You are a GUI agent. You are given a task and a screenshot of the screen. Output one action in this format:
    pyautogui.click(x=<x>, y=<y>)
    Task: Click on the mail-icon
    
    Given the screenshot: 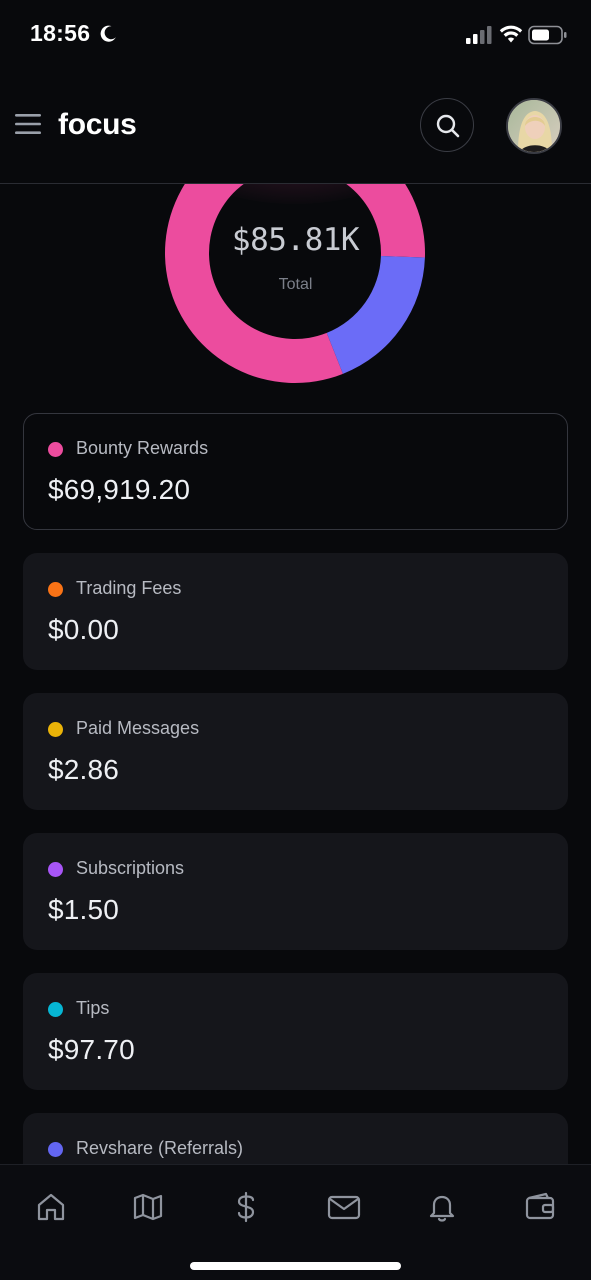 What is the action you would take?
    pyautogui.click(x=344, y=1207)
    